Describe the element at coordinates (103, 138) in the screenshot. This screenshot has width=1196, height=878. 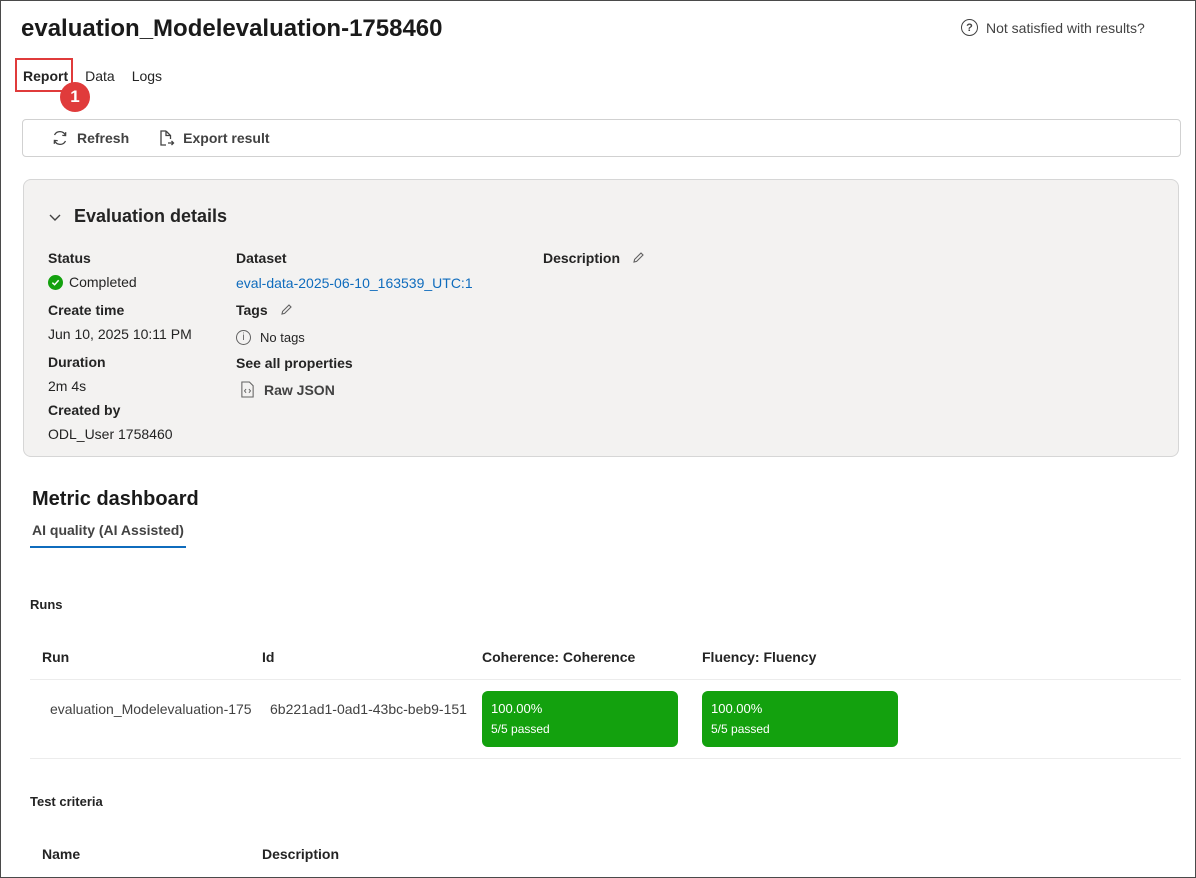
I see `refresh-label: Refresh` at that location.